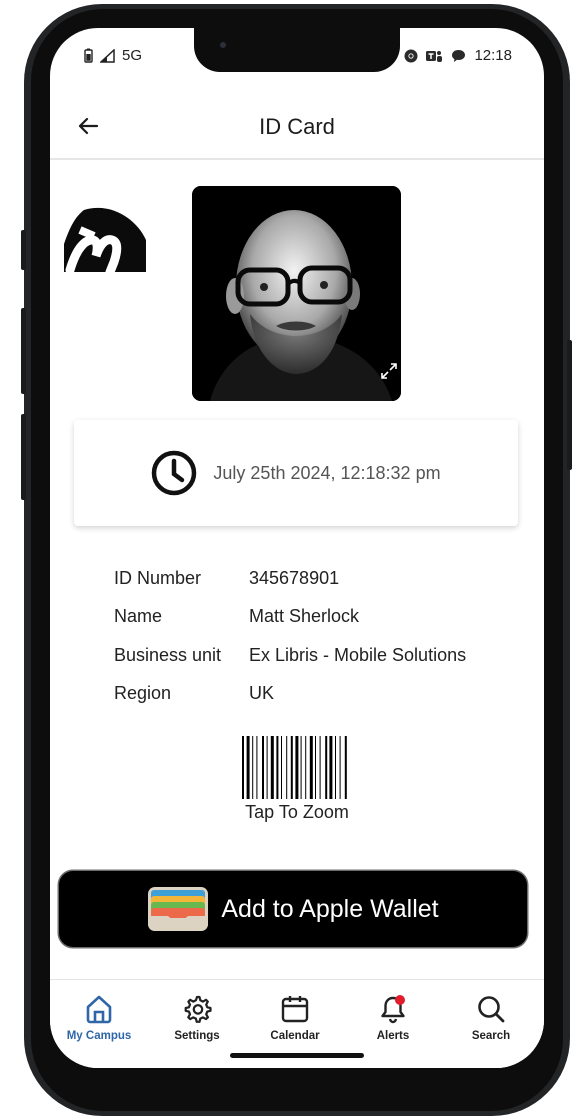 The height and width of the screenshot is (1119, 577). Describe the element at coordinates (295, 1009) in the screenshot. I see `calendar-icon` at that location.